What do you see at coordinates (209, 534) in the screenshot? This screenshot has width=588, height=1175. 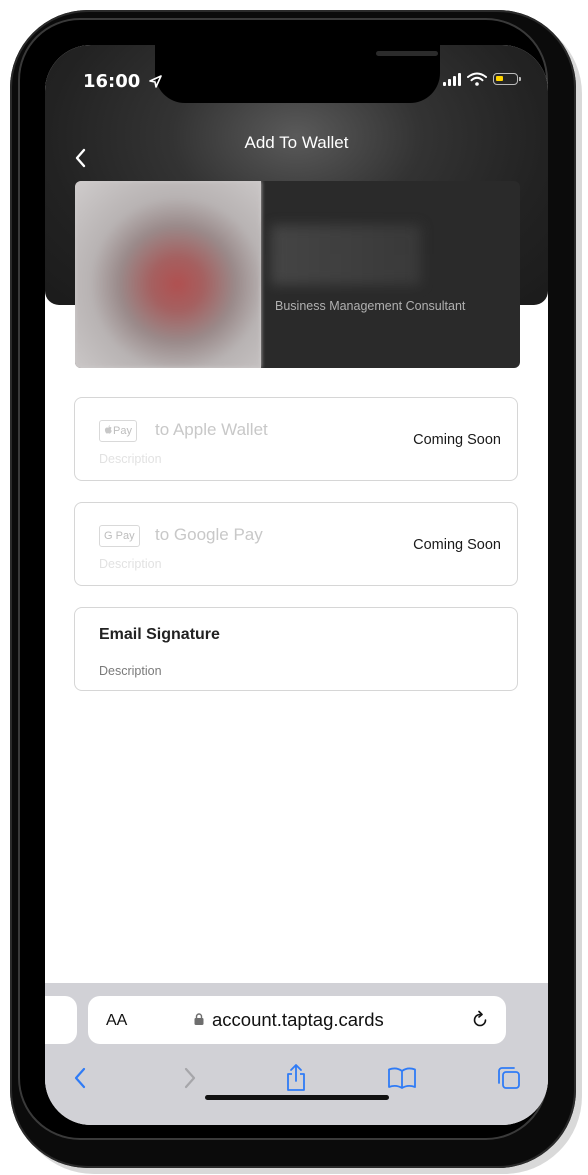 I see `google-pay-title: to Google Pay` at bounding box center [209, 534].